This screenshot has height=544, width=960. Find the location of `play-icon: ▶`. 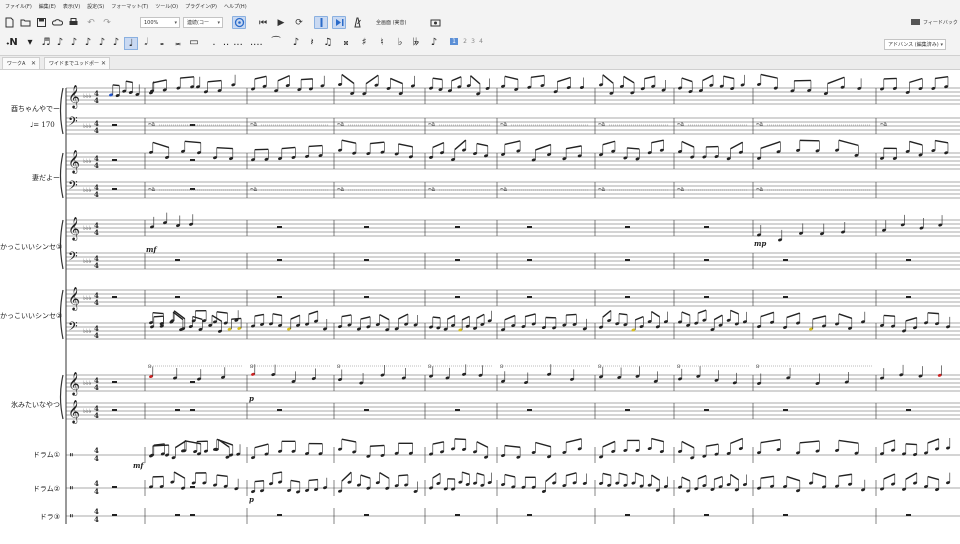

play-icon: ▶ is located at coordinates (281, 22).